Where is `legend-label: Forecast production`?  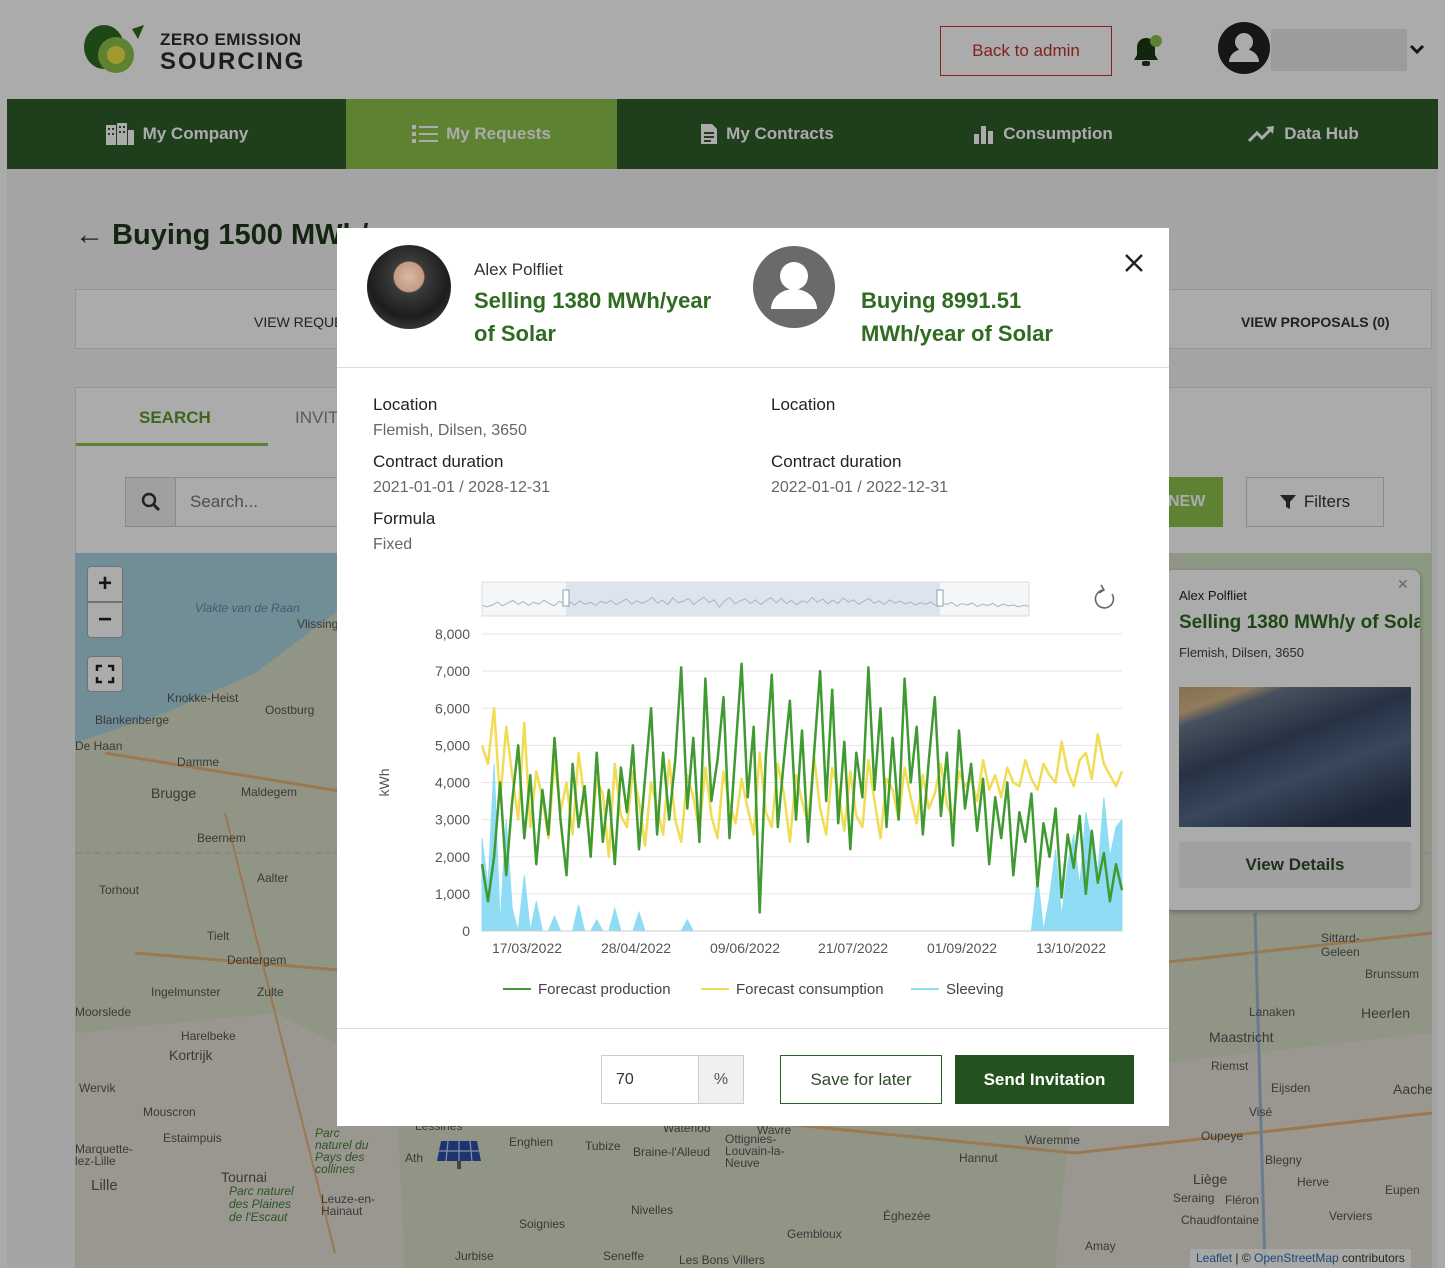
legend-label: Forecast production is located at coordinates (604, 989).